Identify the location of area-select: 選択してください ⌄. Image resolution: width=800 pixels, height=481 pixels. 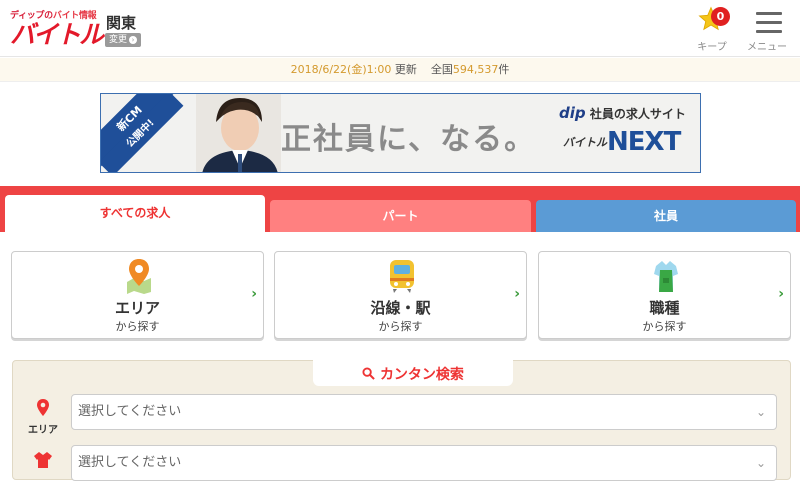
(424, 412).